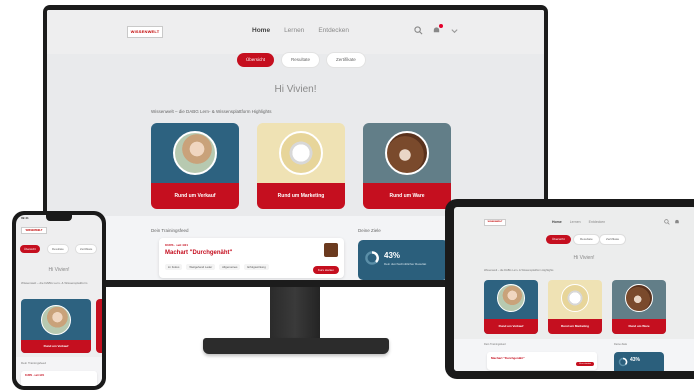 This screenshot has width=694, height=391. Describe the element at coordinates (495, 344) in the screenshot. I see `tablet-feed-title: Dein Trainingsfeed` at that location.